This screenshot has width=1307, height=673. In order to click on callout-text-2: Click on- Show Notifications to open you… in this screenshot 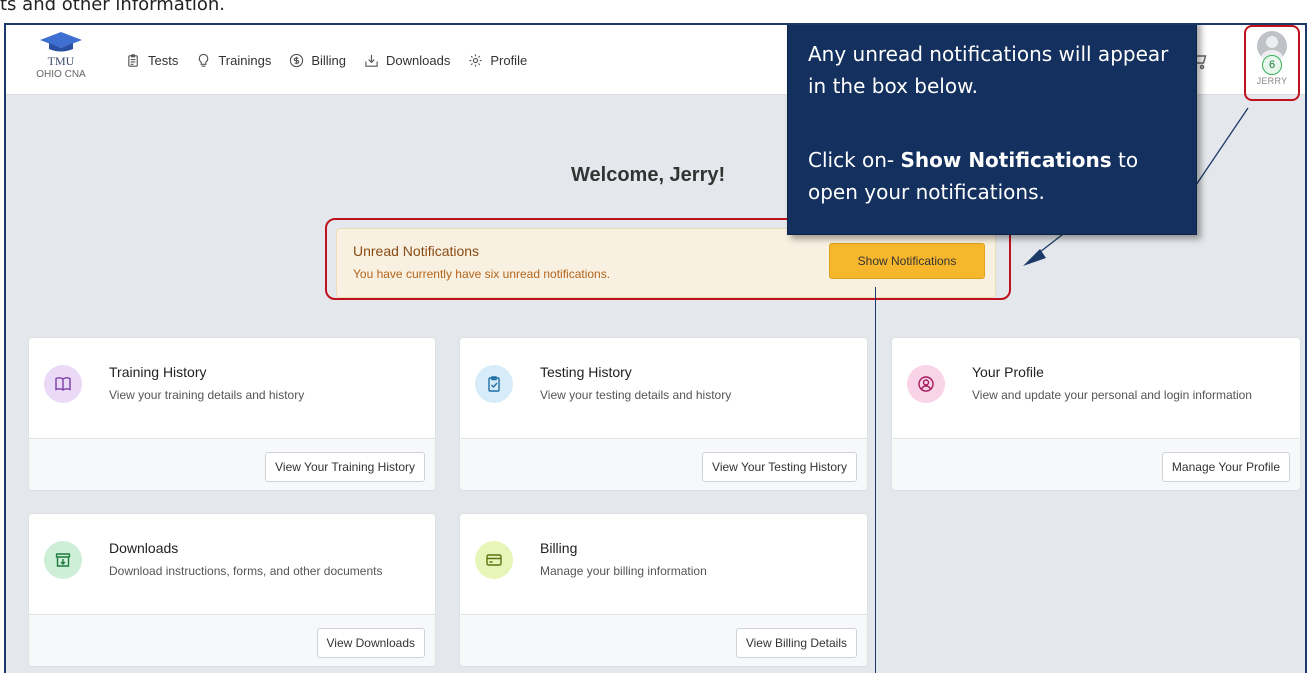, I will do `click(998, 176)`.